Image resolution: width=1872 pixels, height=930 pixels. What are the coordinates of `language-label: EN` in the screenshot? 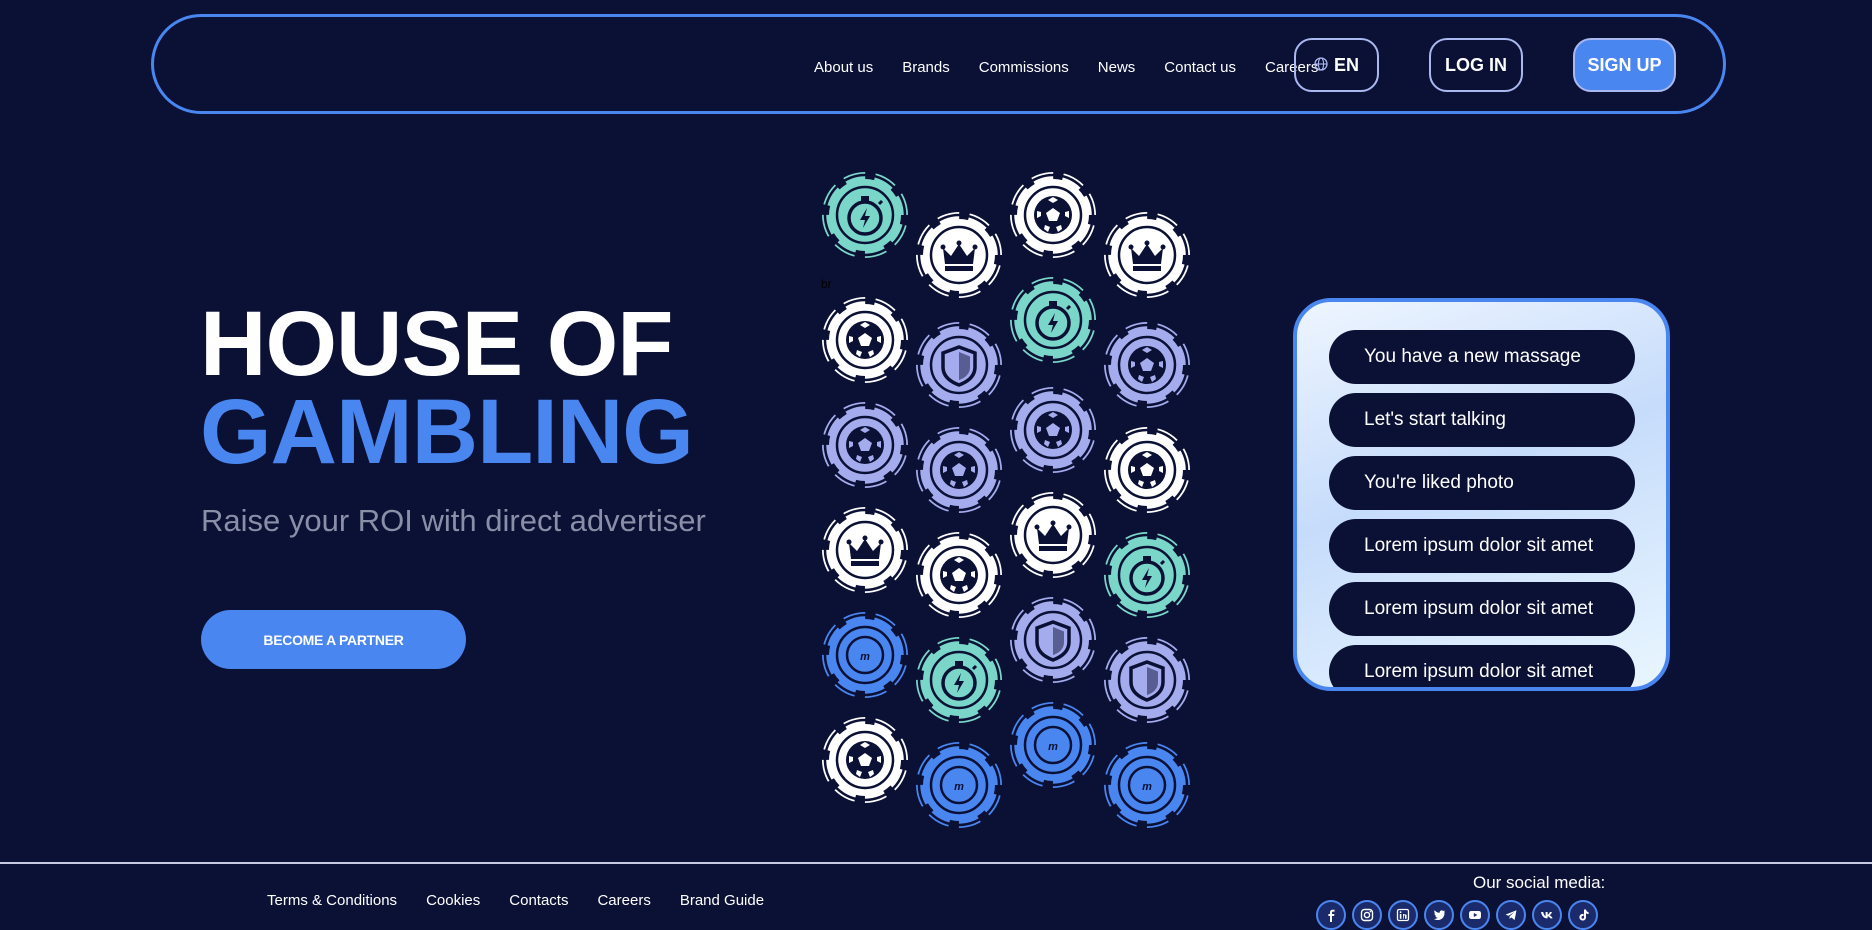 It's located at (1346, 64).